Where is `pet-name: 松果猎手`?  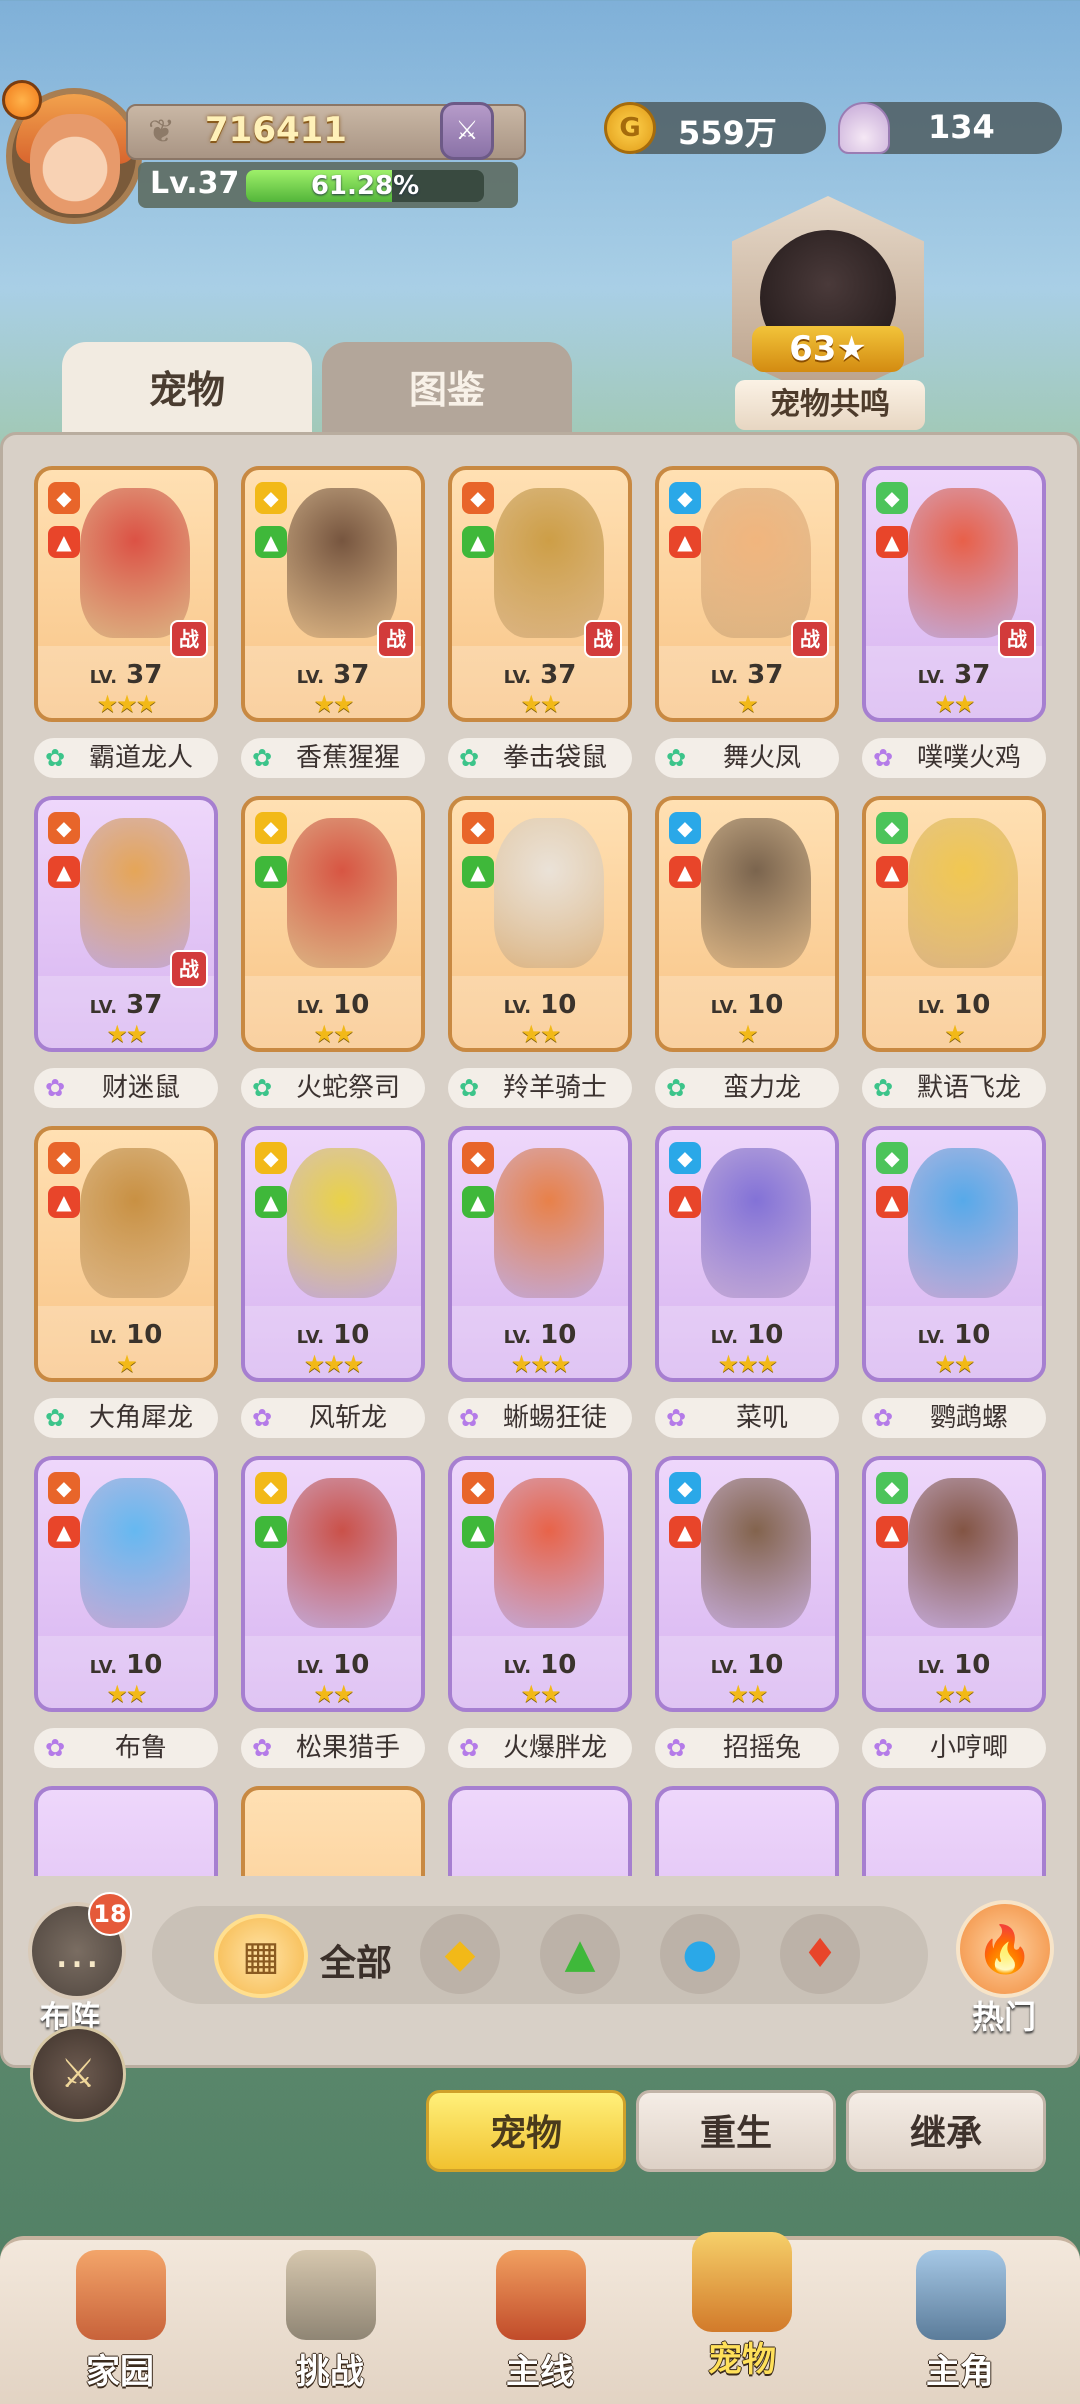 pet-name: 松果猎手 is located at coordinates (347, 1748).